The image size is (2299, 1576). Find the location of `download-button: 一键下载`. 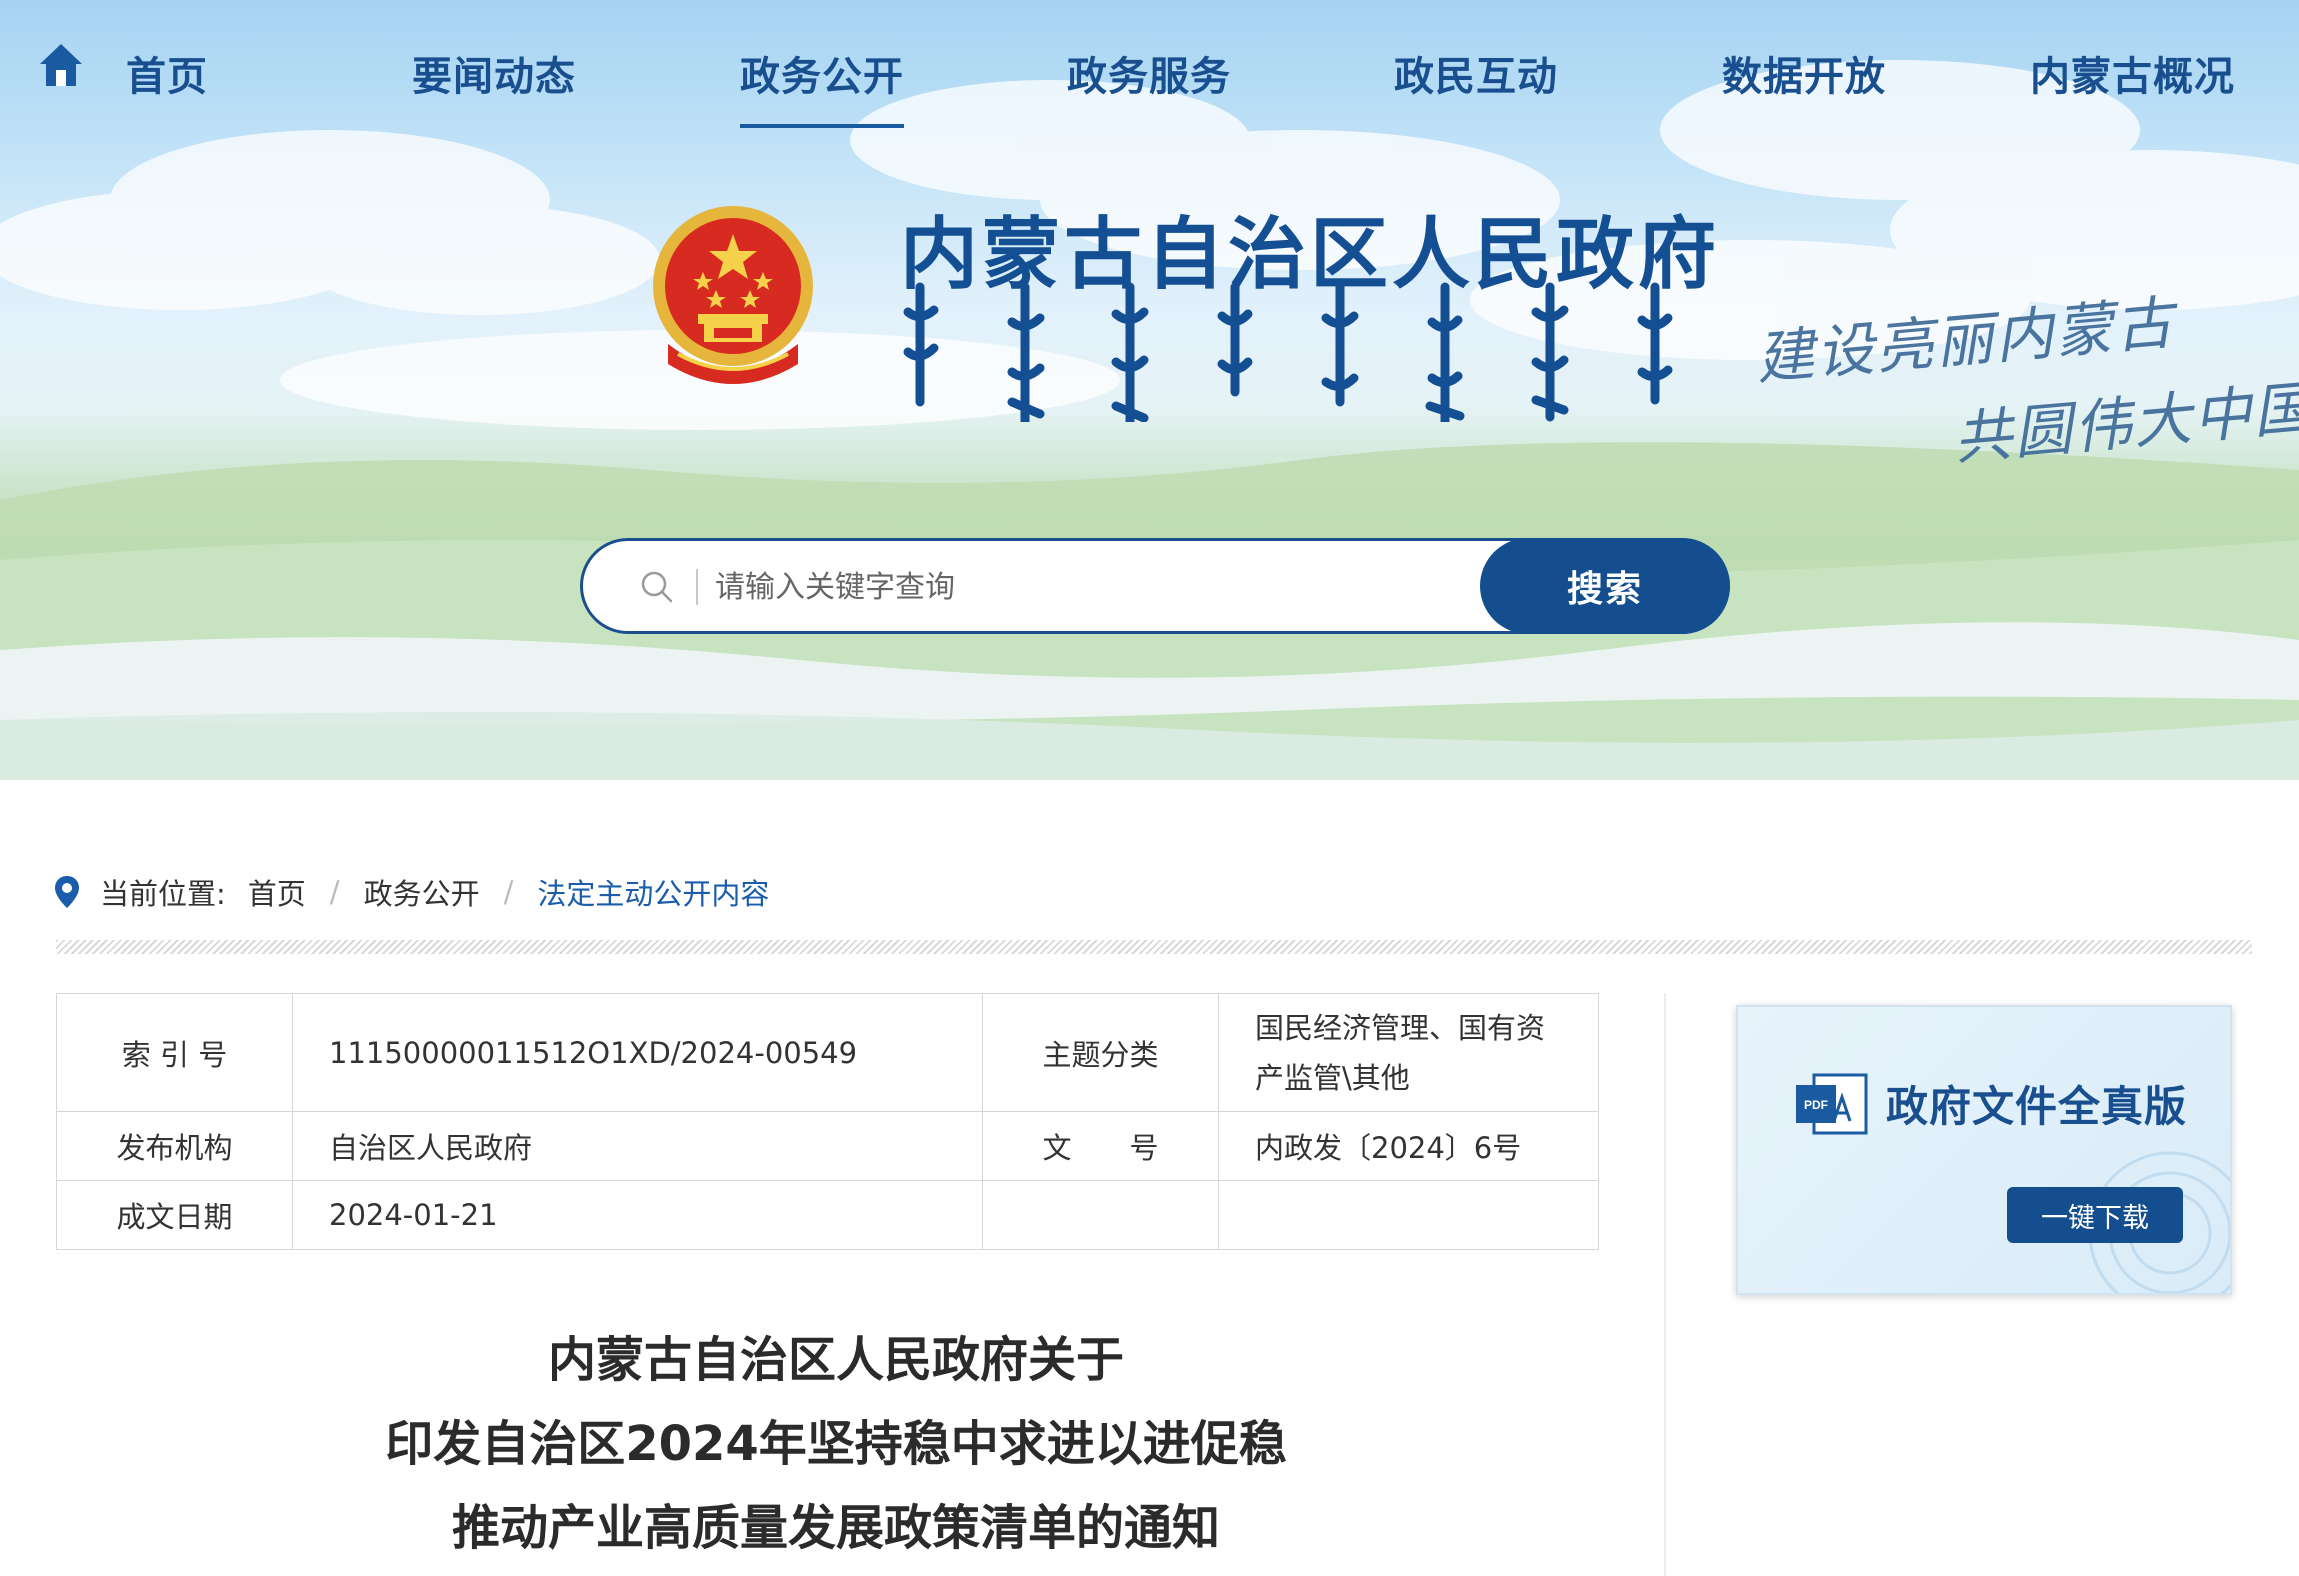

download-button: 一键下载 is located at coordinates (2095, 1215).